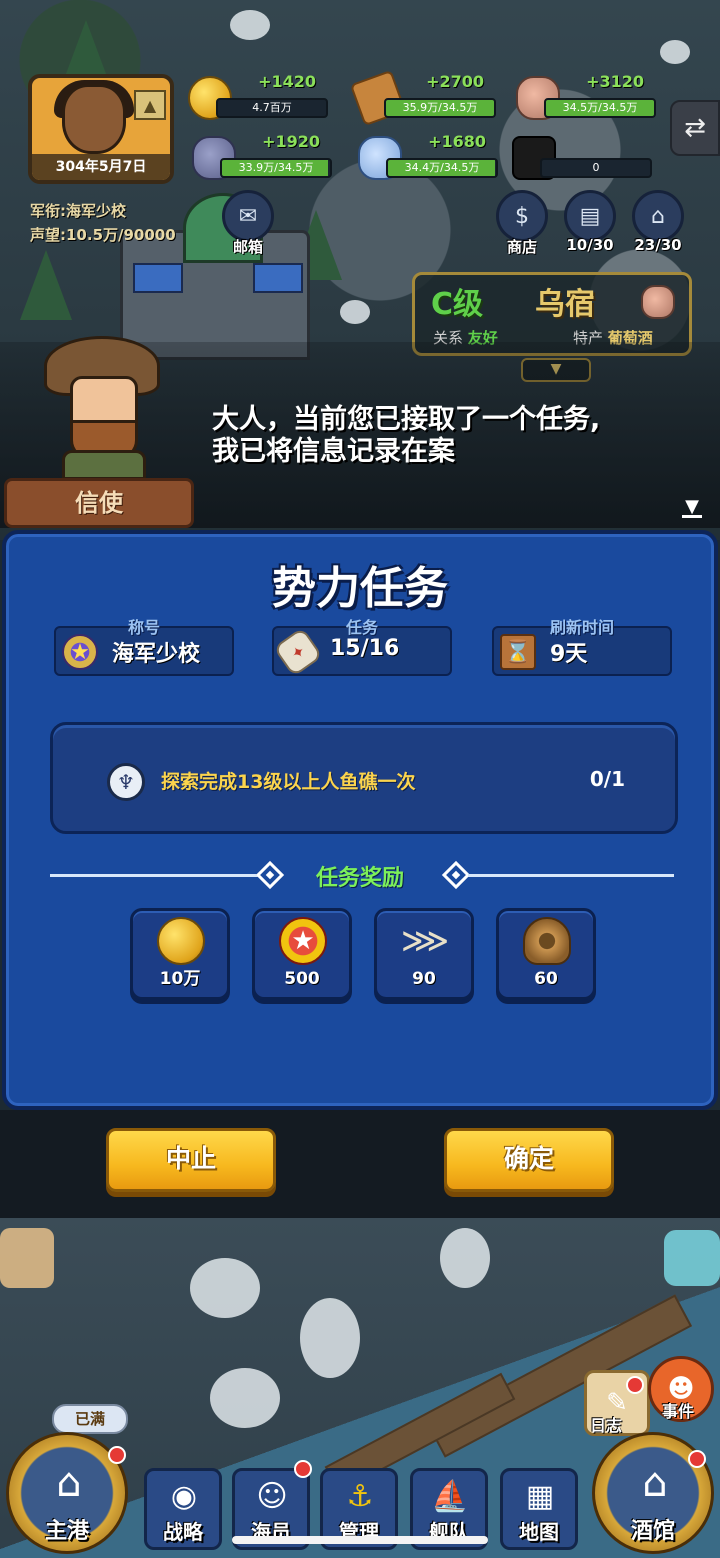  I want to click on rope-icon, so click(547, 941).